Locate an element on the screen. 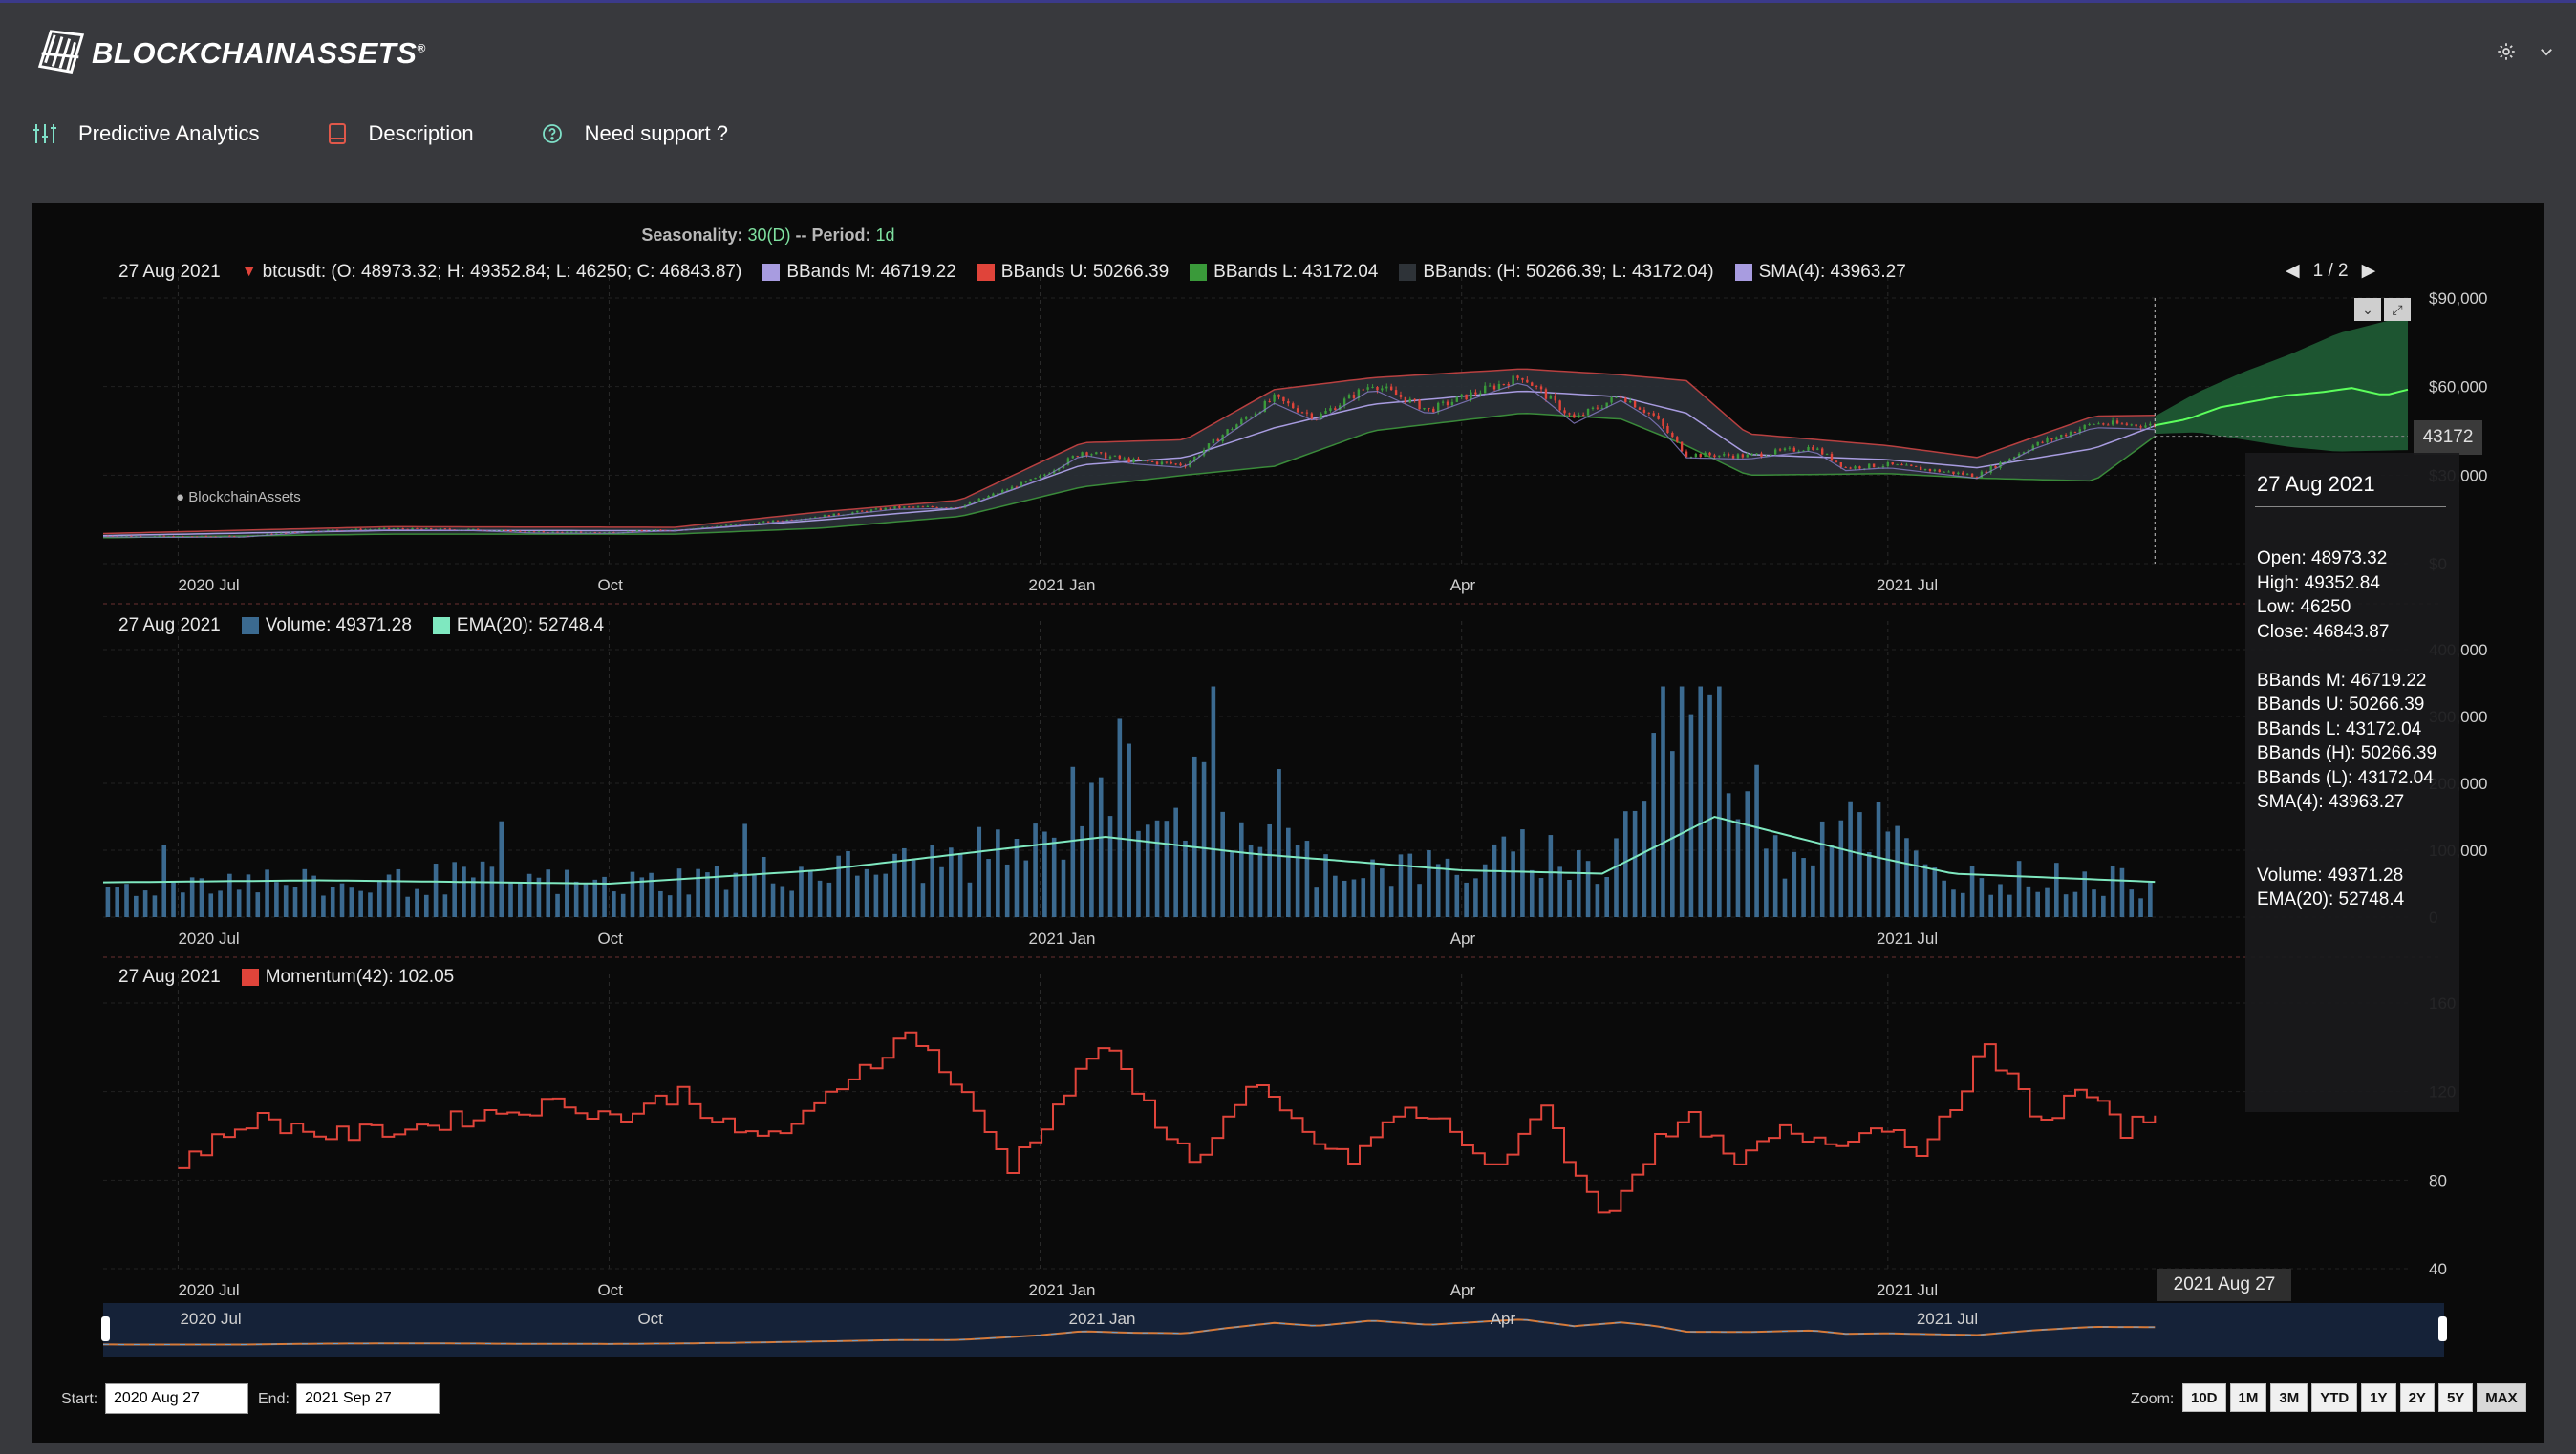  start-date-input: 2020 Aug 27 is located at coordinates (176, 1398).